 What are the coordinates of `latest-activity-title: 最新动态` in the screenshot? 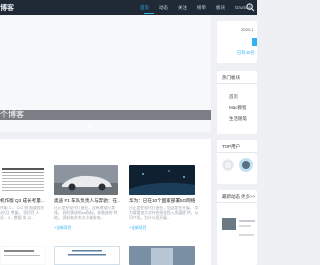 It's located at (231, 196).